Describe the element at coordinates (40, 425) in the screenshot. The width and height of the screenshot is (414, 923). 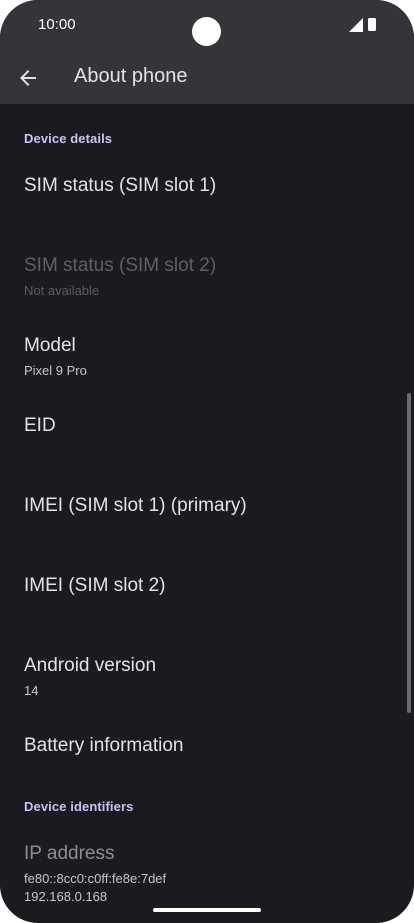
I see `item-title: EID` at that location.